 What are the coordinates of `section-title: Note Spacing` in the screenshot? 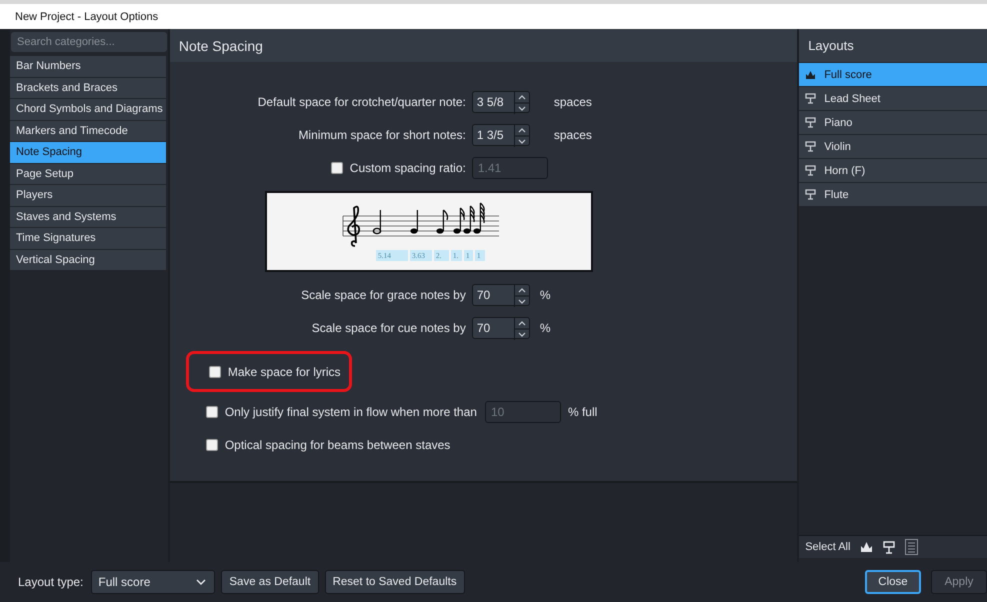 It's located at (220, 46).